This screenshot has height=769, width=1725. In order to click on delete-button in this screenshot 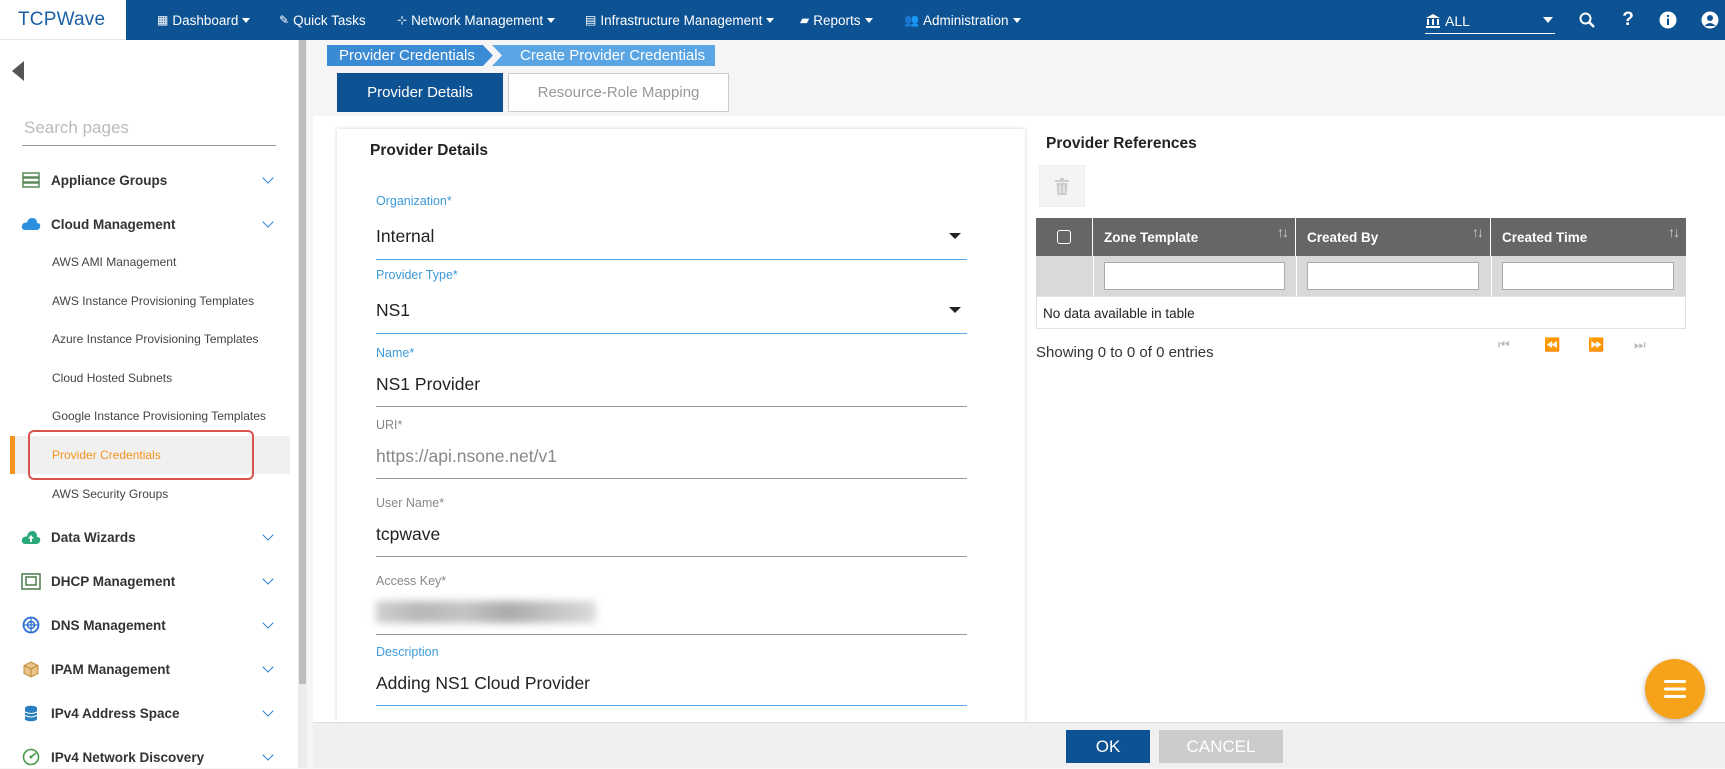, I will do `click(1062, 186)`.